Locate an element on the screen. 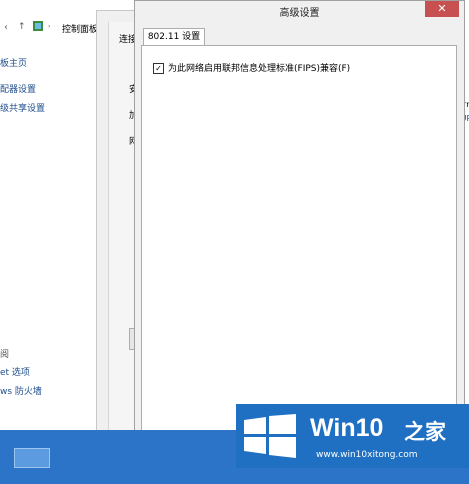  breadcrumb-chevron-icon: › is located at coordinates (49, 26).